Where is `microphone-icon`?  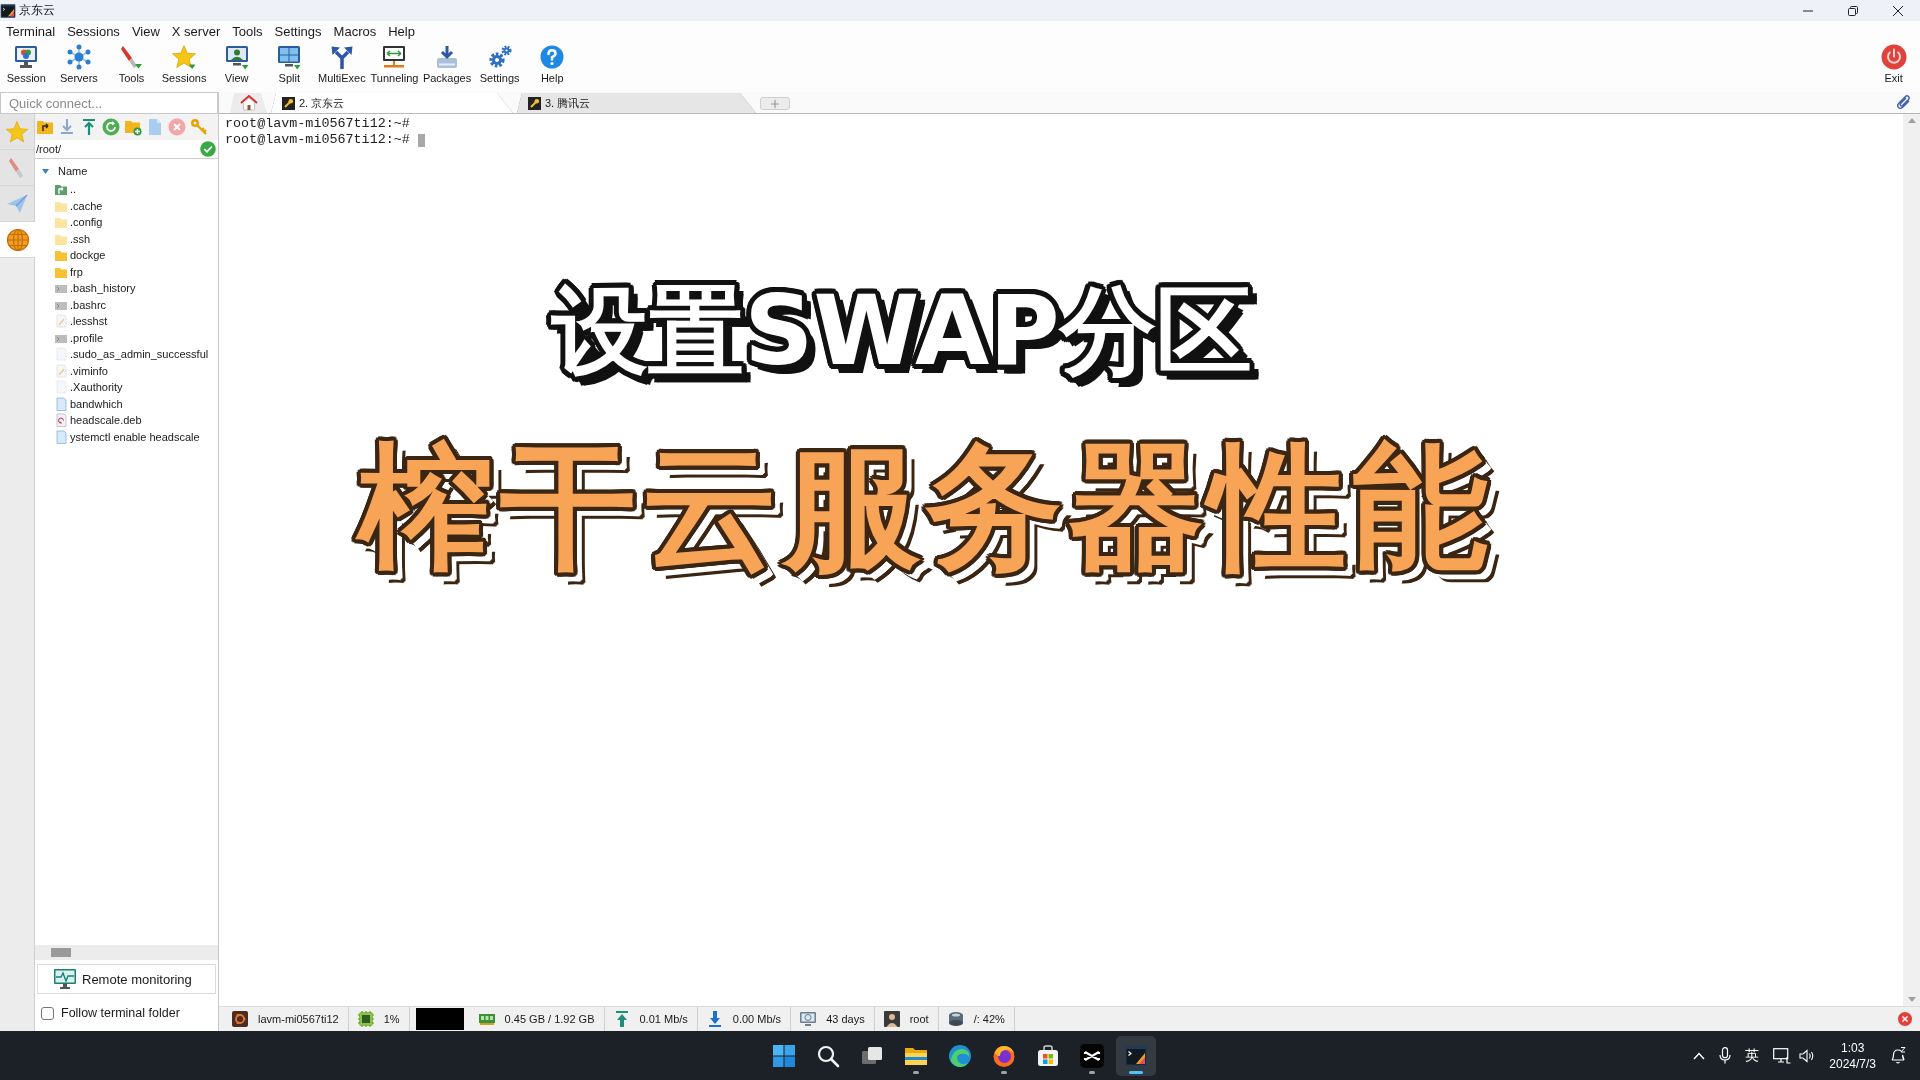
microphone-icon is located at coordinates (1725, 1055).